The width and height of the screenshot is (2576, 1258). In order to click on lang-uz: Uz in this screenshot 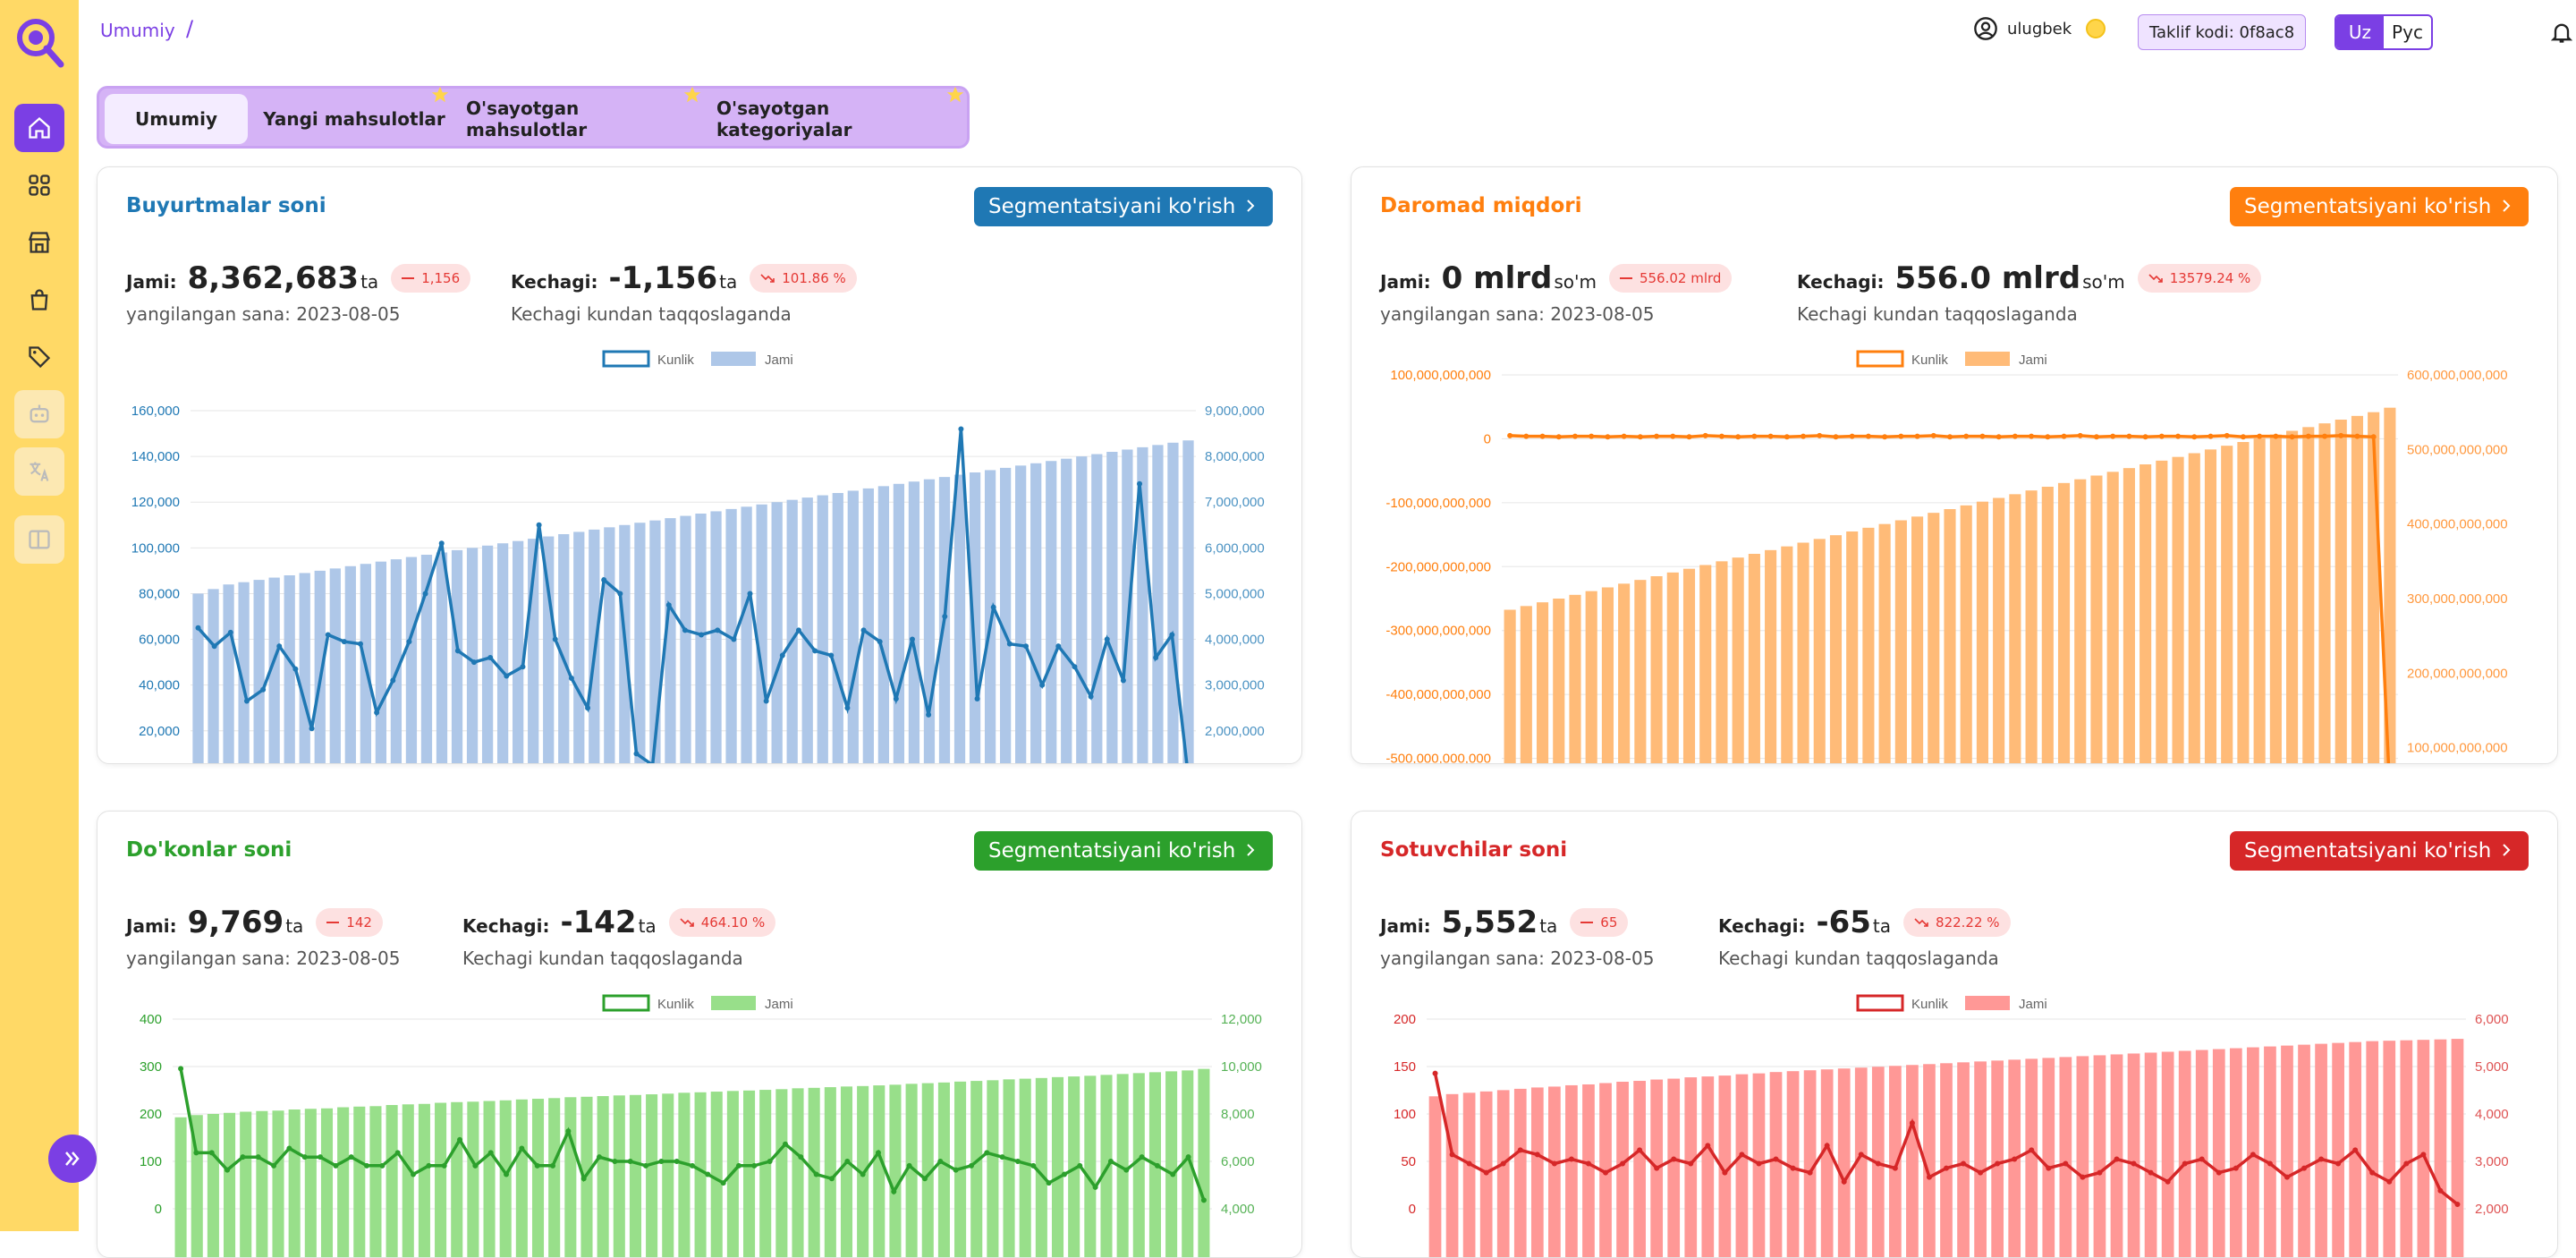, I will do `click(2360, 32)`.